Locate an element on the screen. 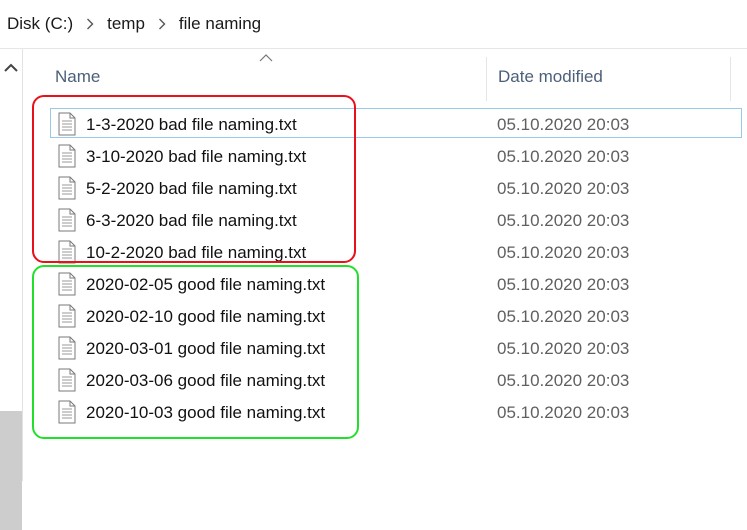  file-name: 10-2-2020 bad file naming.txt is located at coordinates (196, 252).